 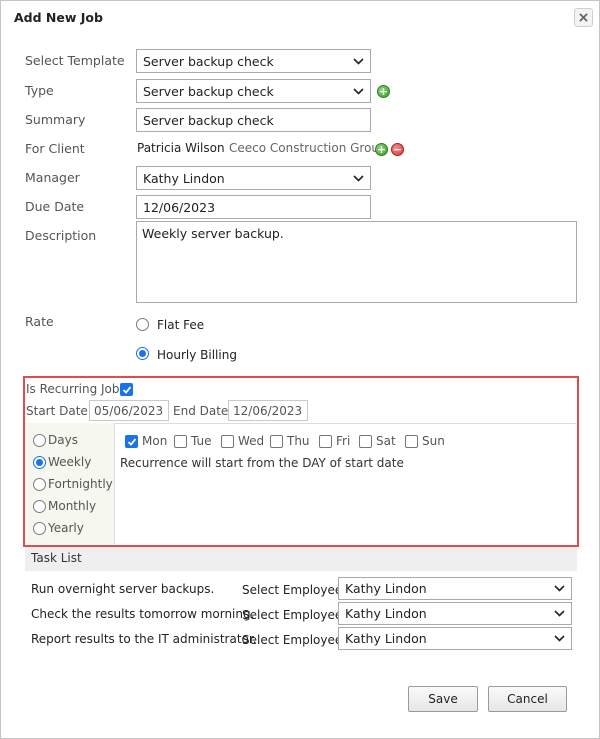 What do you see at coordinates (66, 528) in the screenshot?
I see `frequency-yearly-label: Yearly` at bounding box center [66, 528].